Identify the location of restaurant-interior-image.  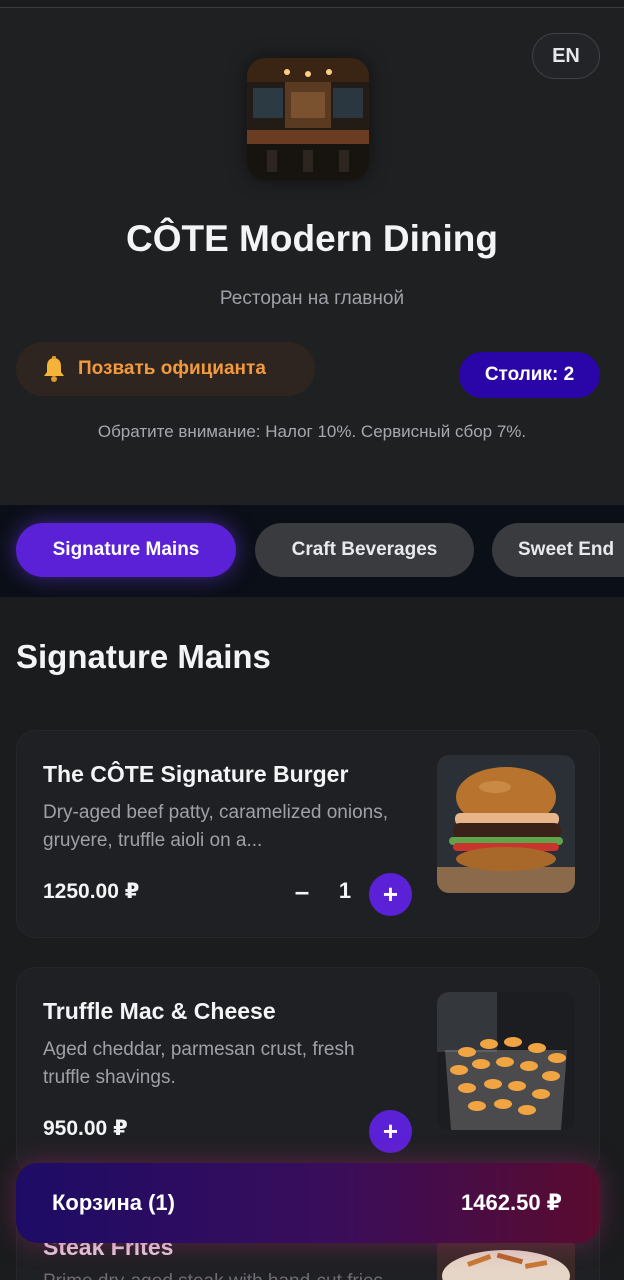
(308, 119).